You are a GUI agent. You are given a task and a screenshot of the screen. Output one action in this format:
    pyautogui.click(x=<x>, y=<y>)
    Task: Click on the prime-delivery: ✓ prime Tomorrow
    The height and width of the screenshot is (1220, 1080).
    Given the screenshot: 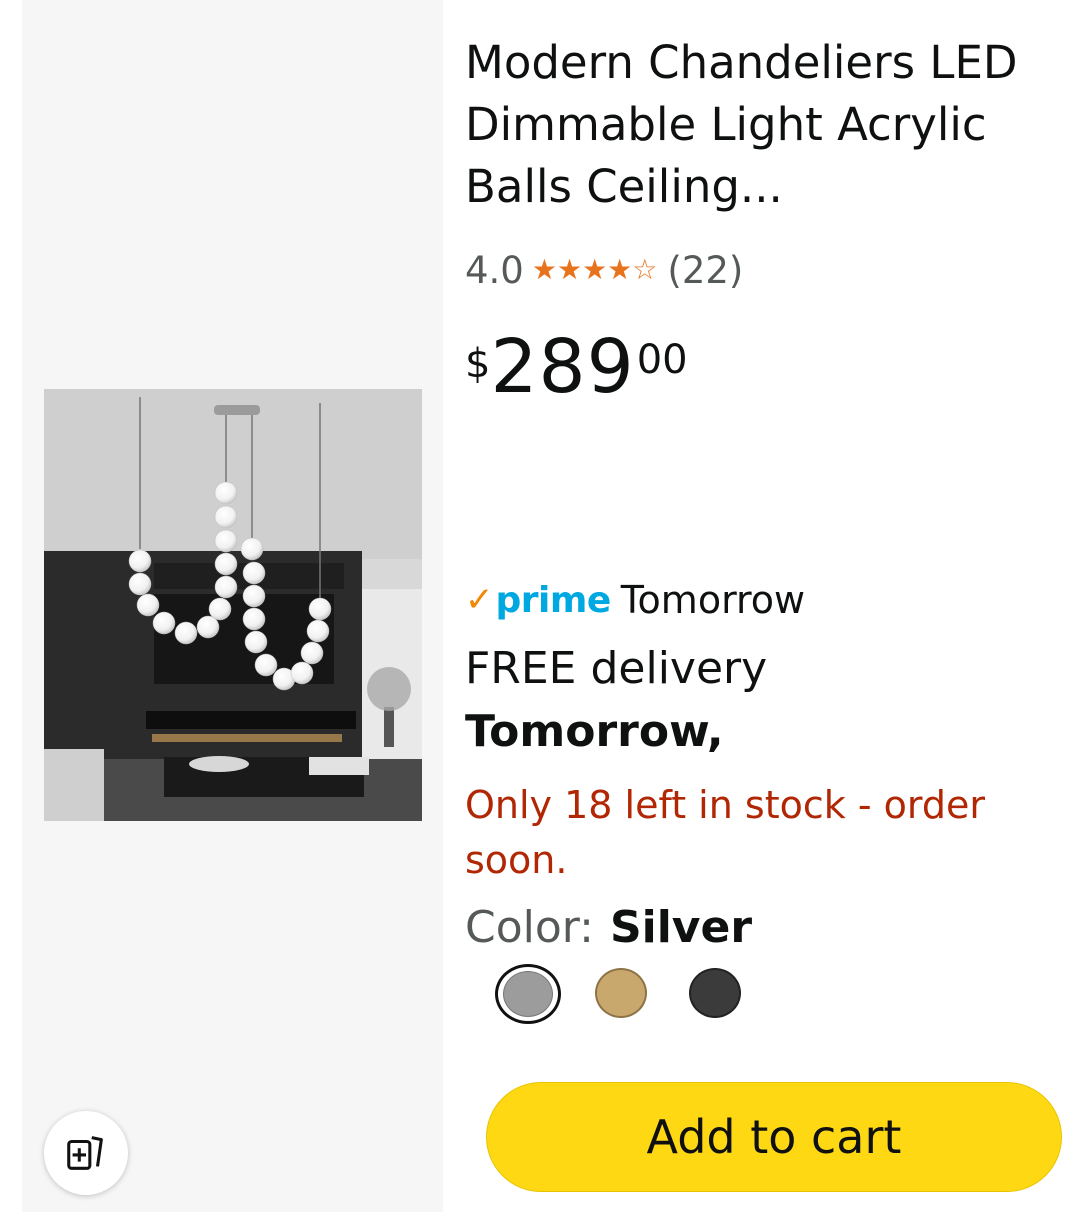 What is the action you would take?
    pyautogui.click(x=635, y=600)
    